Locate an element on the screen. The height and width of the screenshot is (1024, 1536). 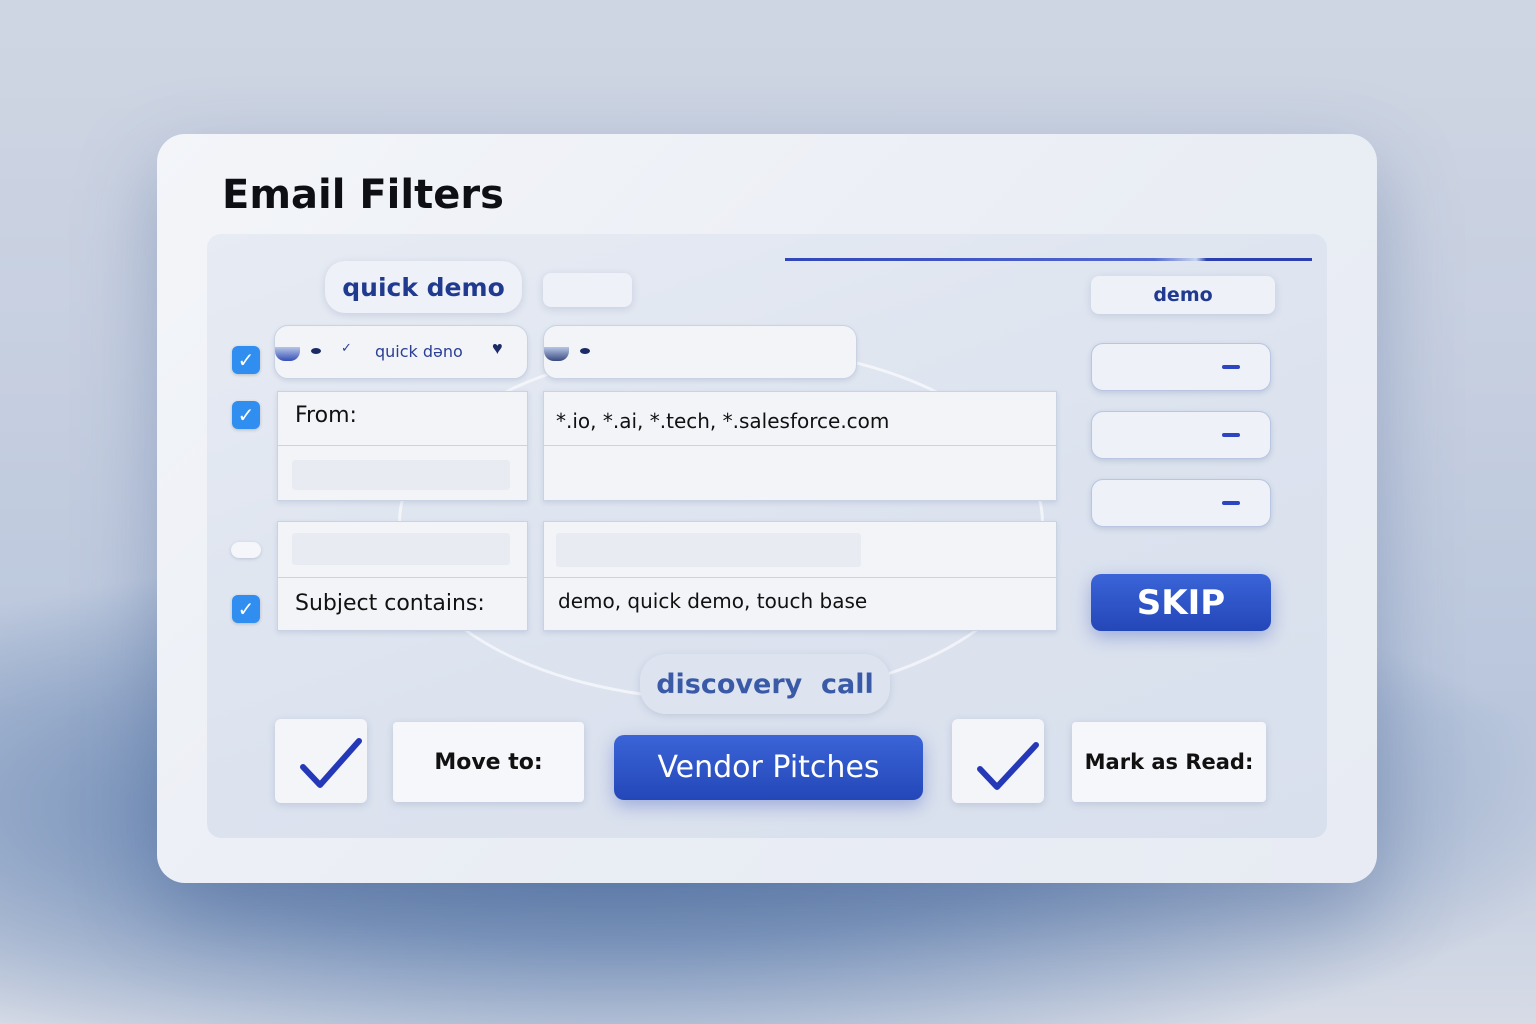
subject-checkbox: ✓ is located at coordinates (246, 609).